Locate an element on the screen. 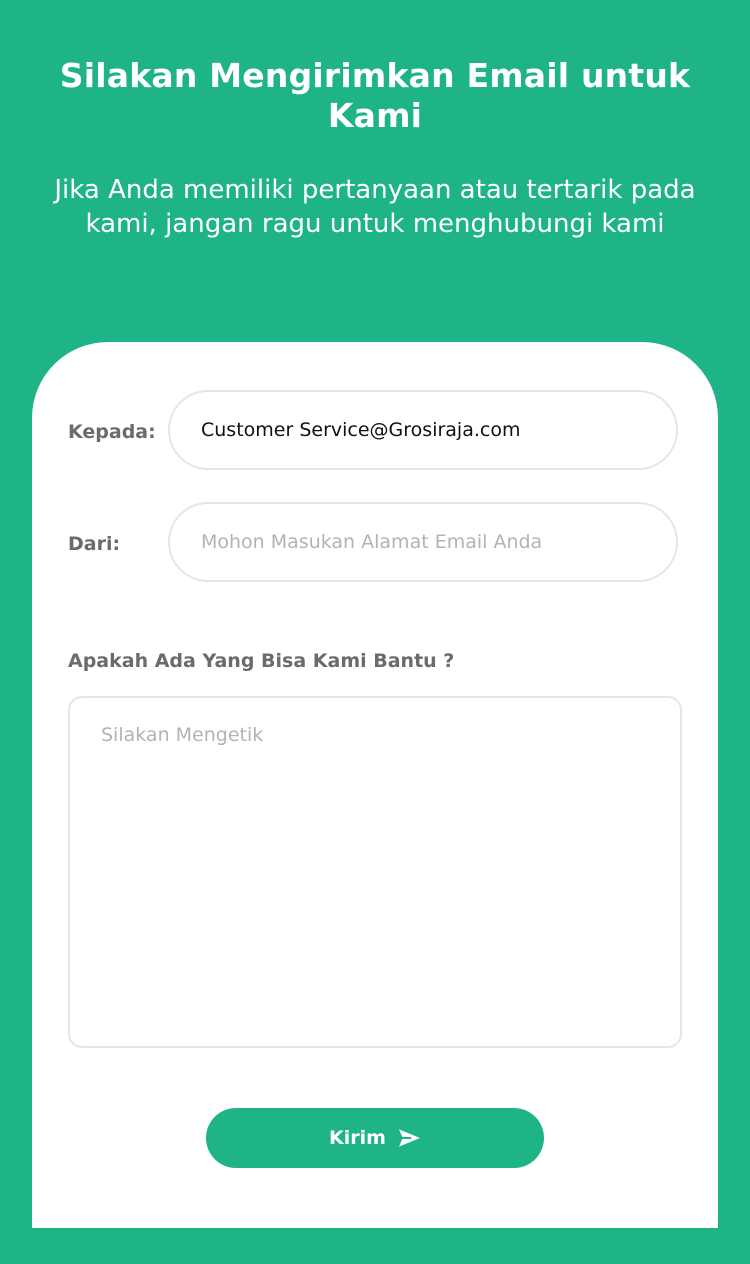  to-field: Customer Service@Grosiraja.com is located at coordinates (423, 430).